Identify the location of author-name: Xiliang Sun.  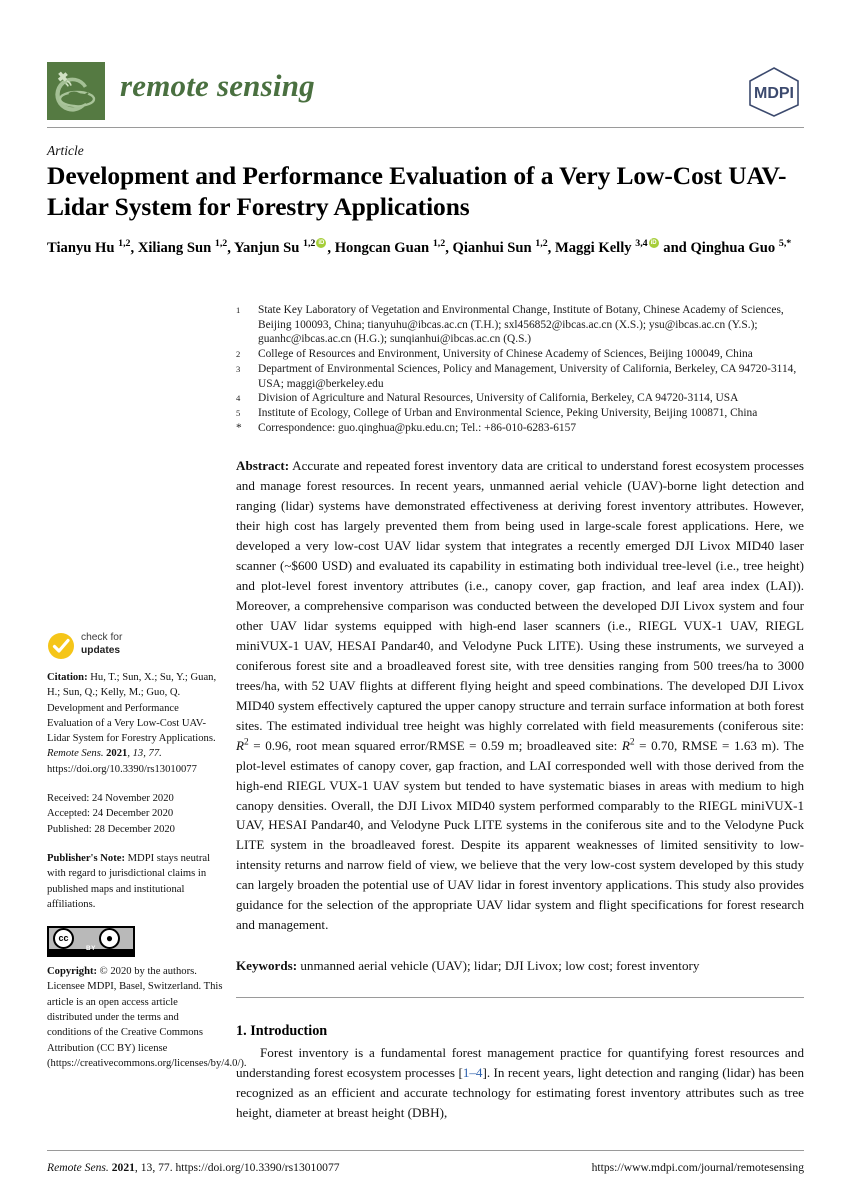
(176, 248).